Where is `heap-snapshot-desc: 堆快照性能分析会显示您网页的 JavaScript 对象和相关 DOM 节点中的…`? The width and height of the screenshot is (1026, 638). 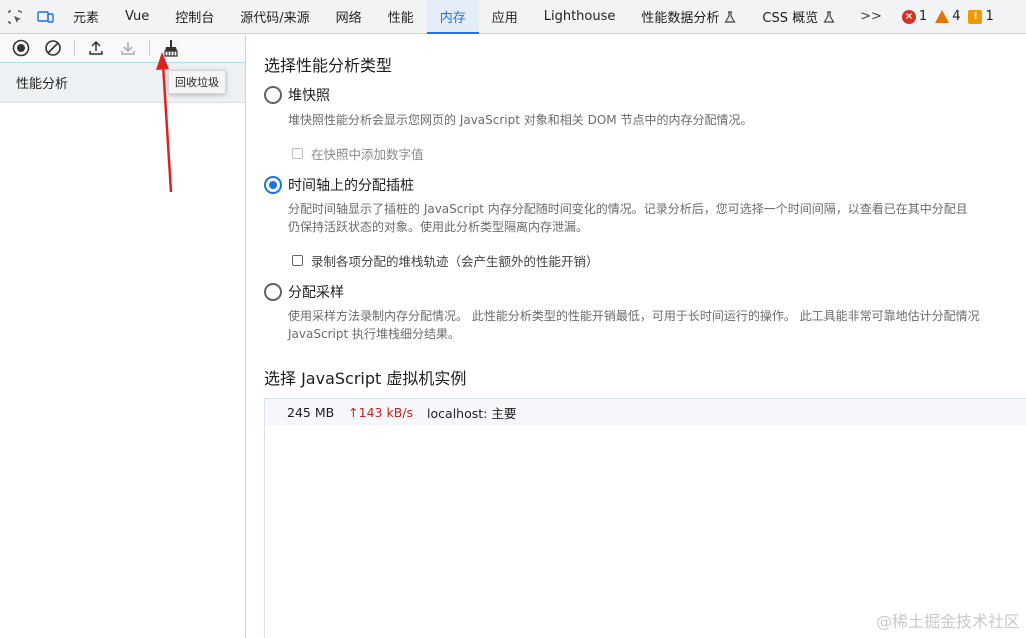 heap-snapshot-desc: 堆快照性能分析会显示您网页的 JavaScript 对象和相关 DOM 节点中的… is located at coordinates (520, 120).